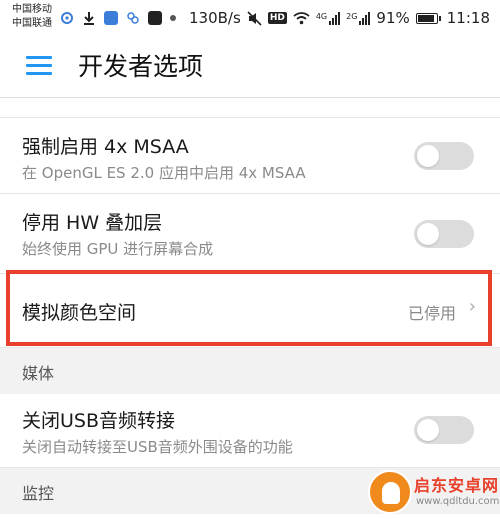 Image resolution: width=500 pixels, height=519 pixels. What do you see at coordinates (393, 18) in the screenshot?
I see `battery-percent: 91%` at bounding box center [393, 18].